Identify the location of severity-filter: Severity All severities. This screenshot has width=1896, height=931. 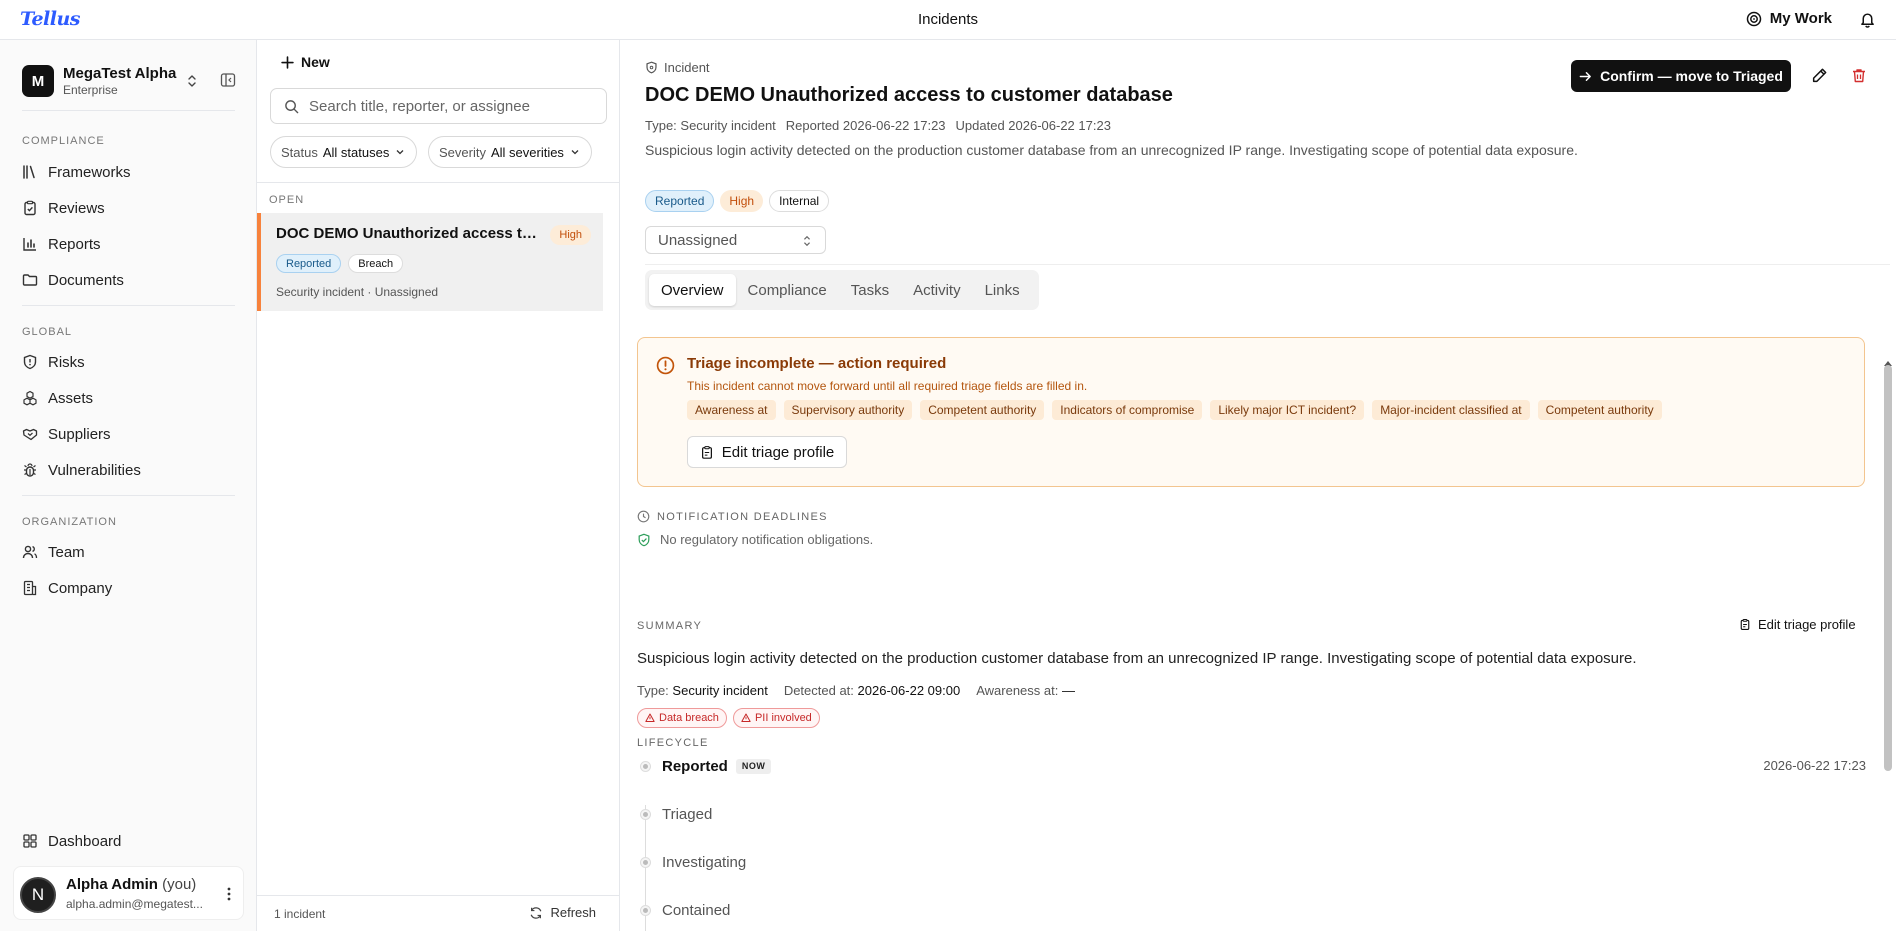
(510, 152).